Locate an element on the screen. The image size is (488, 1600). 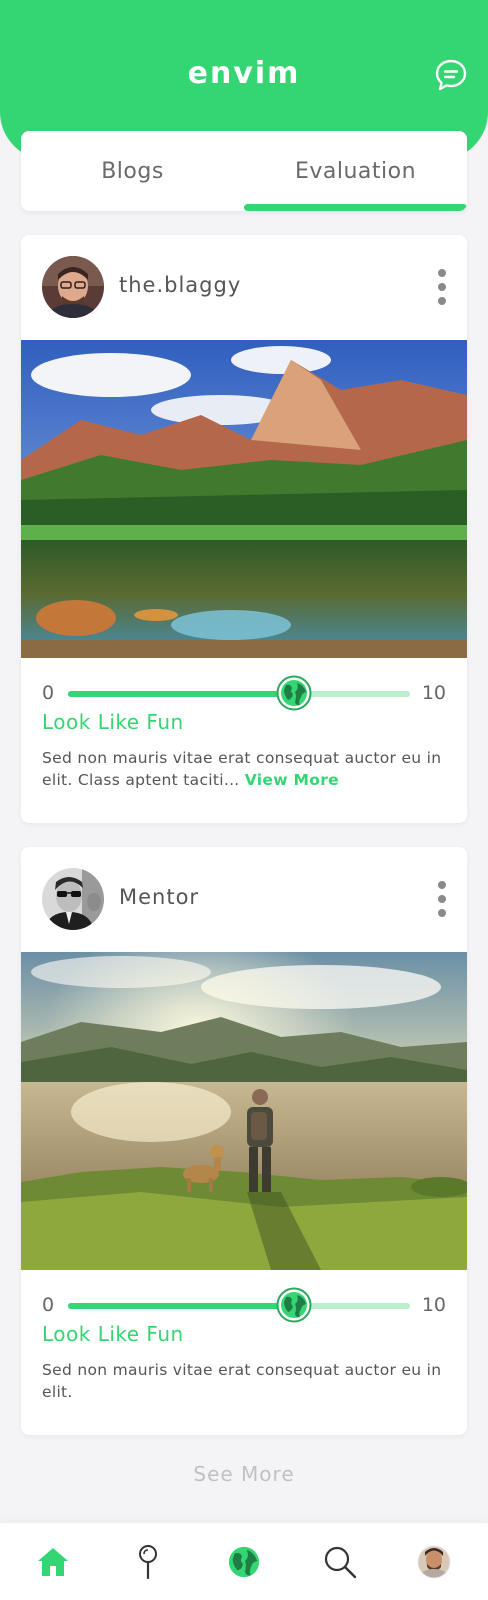
profile-avatar is located at coordinates (434, 1562).